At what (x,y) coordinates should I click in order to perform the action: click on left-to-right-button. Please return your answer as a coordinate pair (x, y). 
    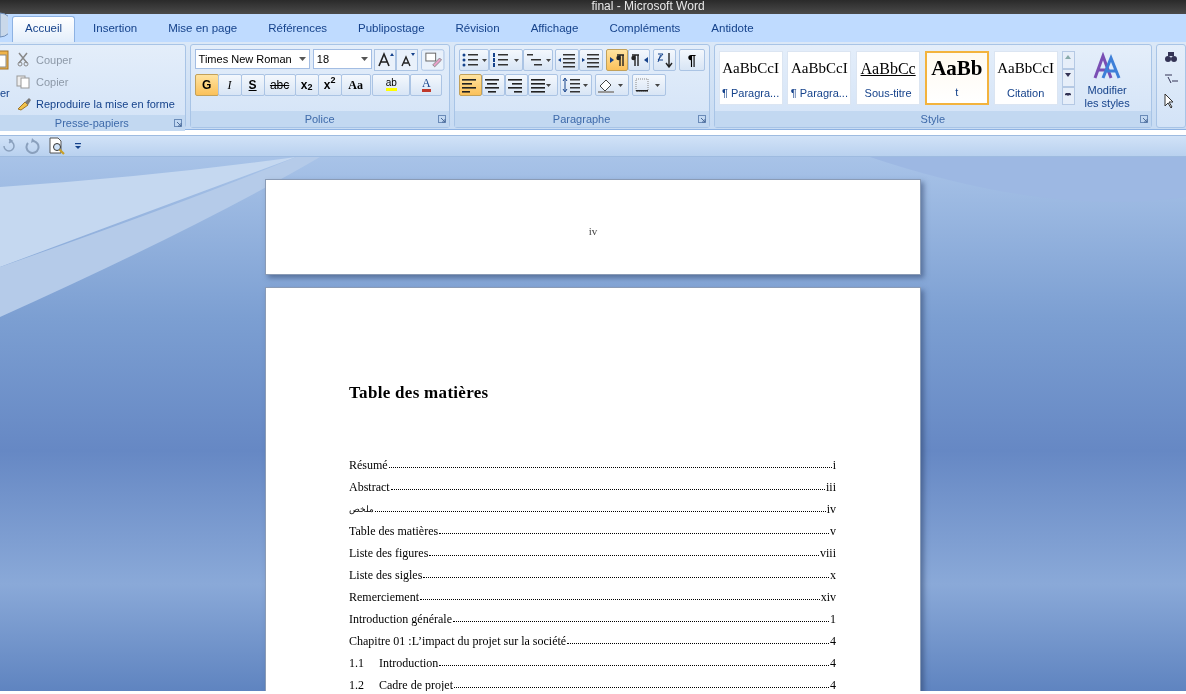
    Looking at the image, I should click on (617, 60).